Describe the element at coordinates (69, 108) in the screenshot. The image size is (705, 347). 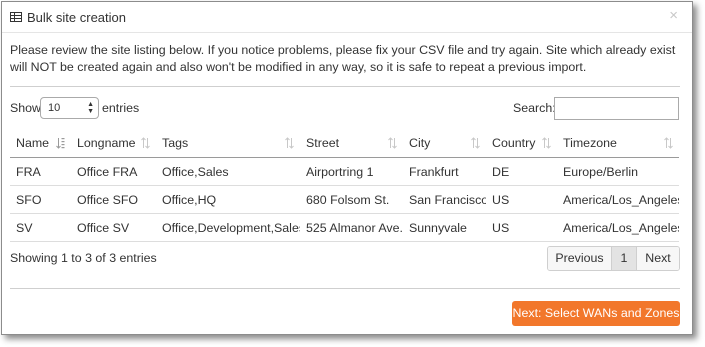
I see `entries-length-select: 10 ▲ ▼` at that location.